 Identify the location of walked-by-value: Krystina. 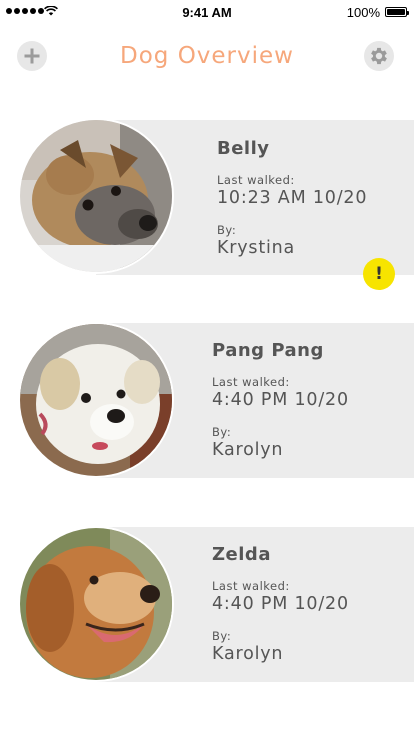
(256, 248).